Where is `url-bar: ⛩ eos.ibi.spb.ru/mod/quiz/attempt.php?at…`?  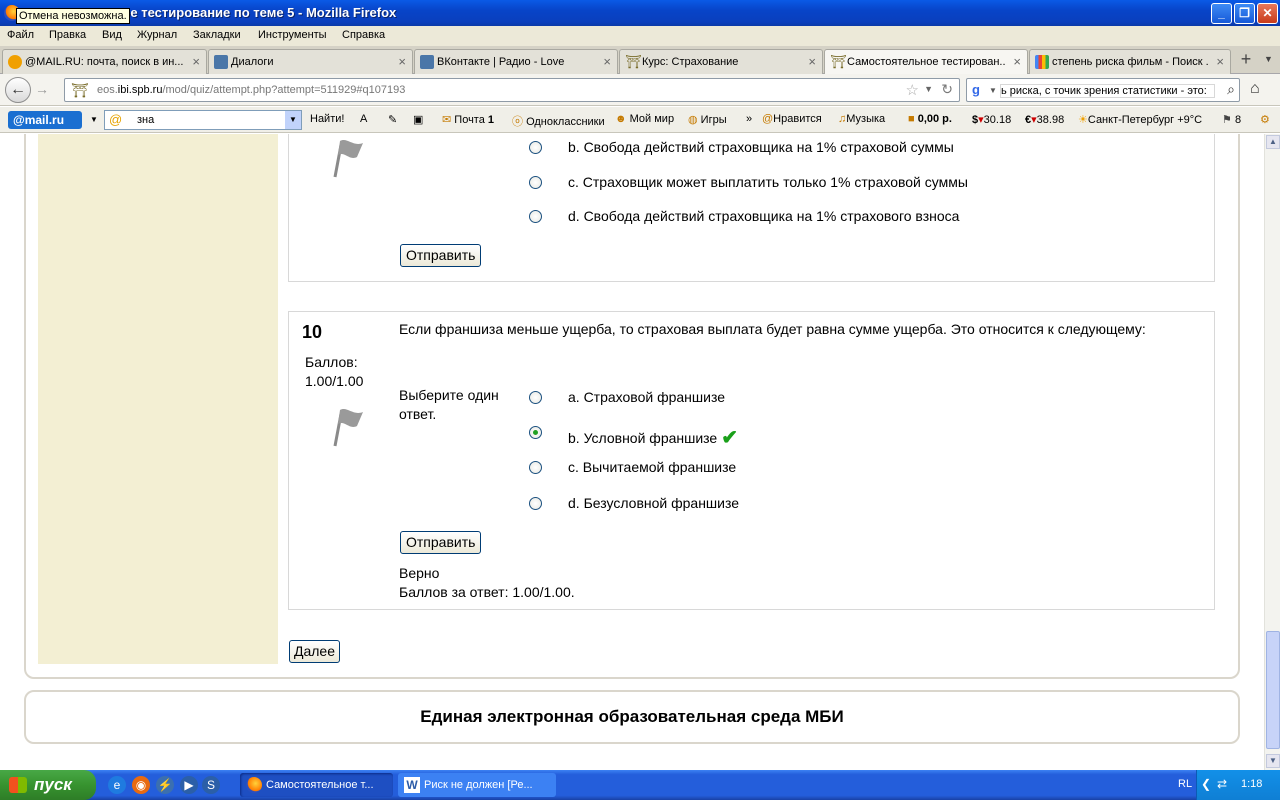 url-bar: ⛩ eos.ibi.spb.ru/mod/quiz/attempt.php?at… is located at coordinates (512, 90).